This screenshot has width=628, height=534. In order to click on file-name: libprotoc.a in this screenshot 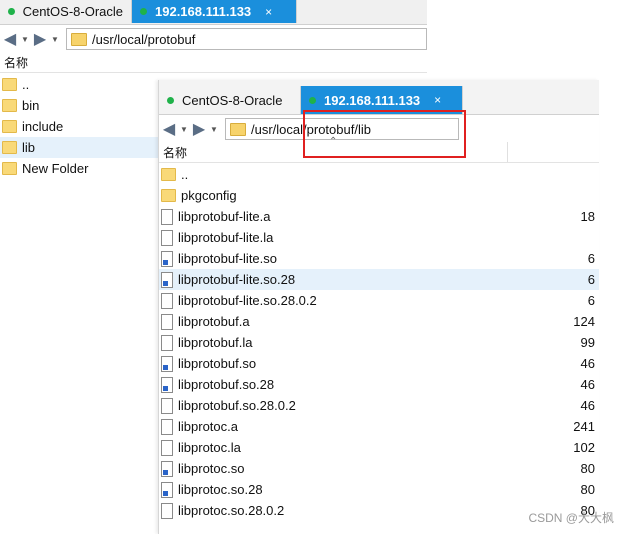, I will do `click(208, 426)`.